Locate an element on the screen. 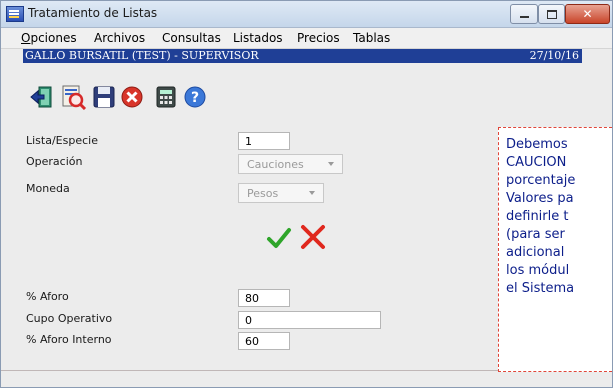  session-user: GALLO BURSATIL (TEST) - SUPERVISOR is located at coordinates (142, 55).